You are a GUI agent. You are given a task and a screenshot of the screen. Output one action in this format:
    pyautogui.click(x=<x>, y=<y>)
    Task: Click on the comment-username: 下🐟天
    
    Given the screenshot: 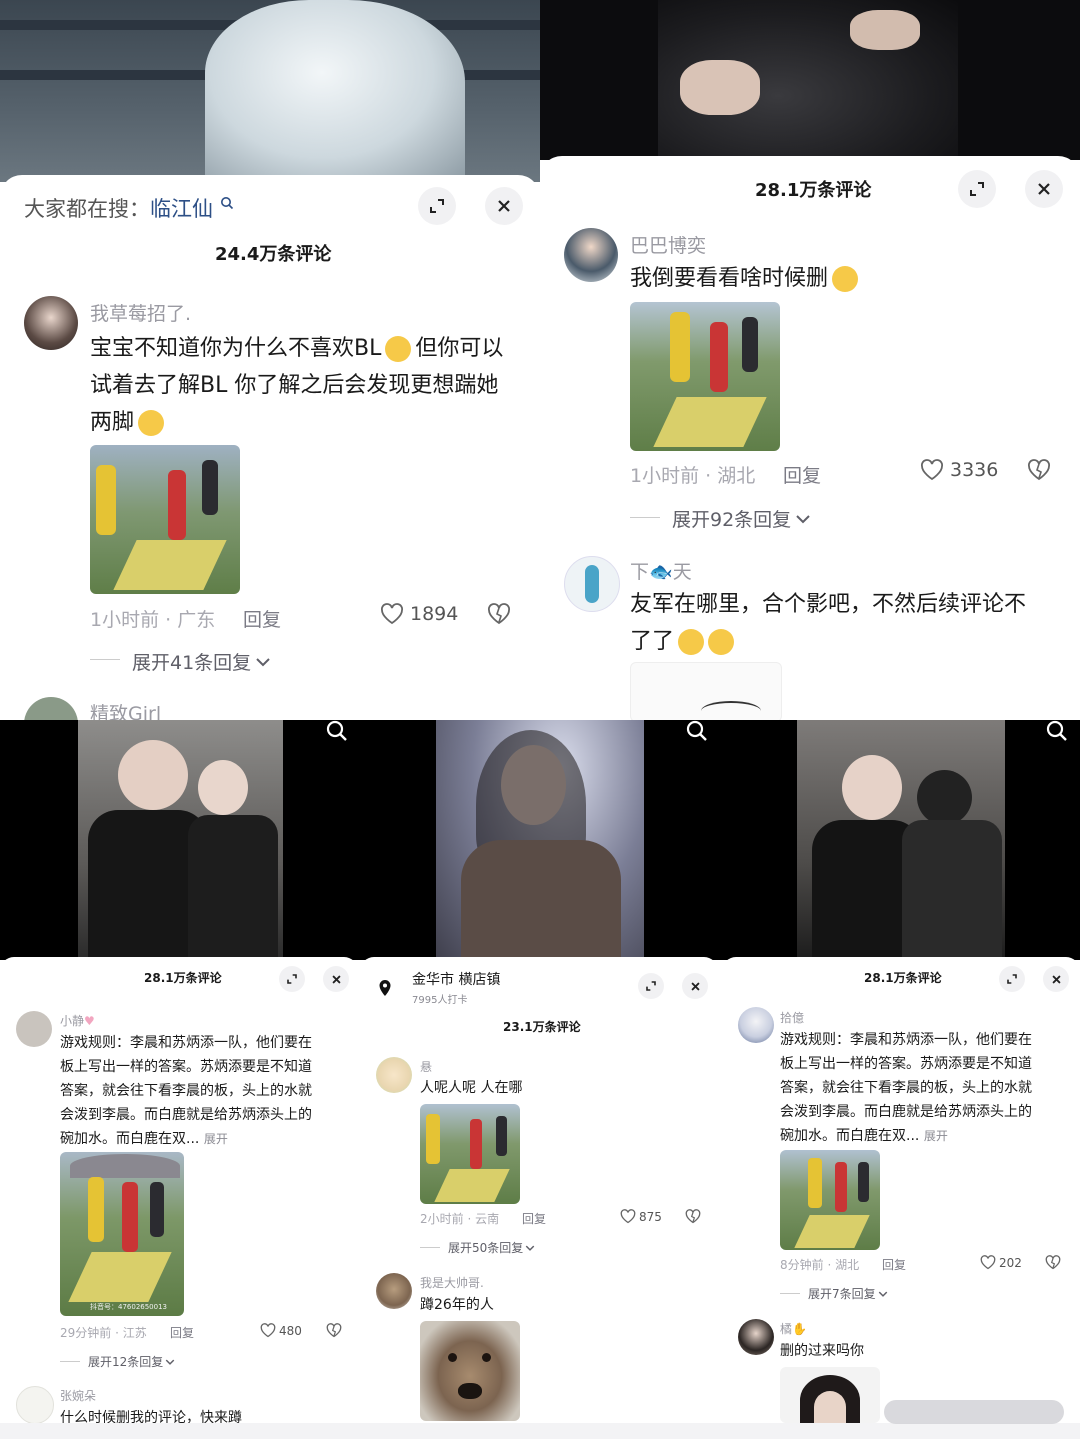 What is the action you would take?
    pyautogui.click(x=661, y=570)
    